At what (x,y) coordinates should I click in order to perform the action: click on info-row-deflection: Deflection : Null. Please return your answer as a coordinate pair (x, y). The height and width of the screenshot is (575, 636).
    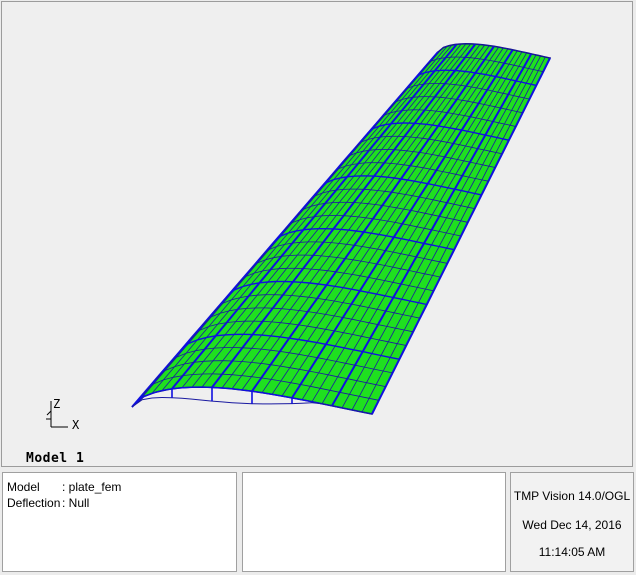
    Looking at the image, I should click on (119, 503).